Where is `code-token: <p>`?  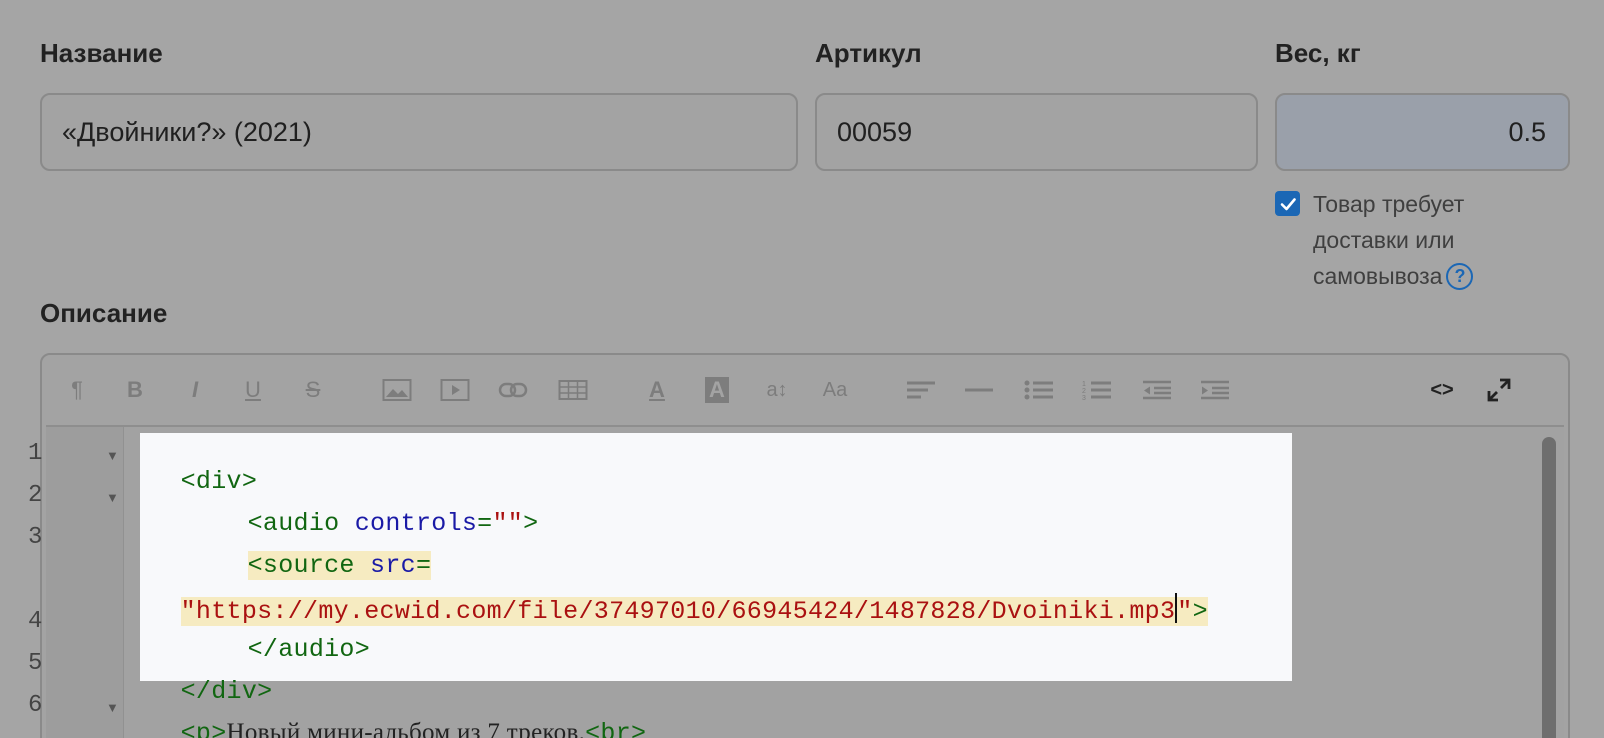
code-token: <p> is located at coordinates (203, 728).